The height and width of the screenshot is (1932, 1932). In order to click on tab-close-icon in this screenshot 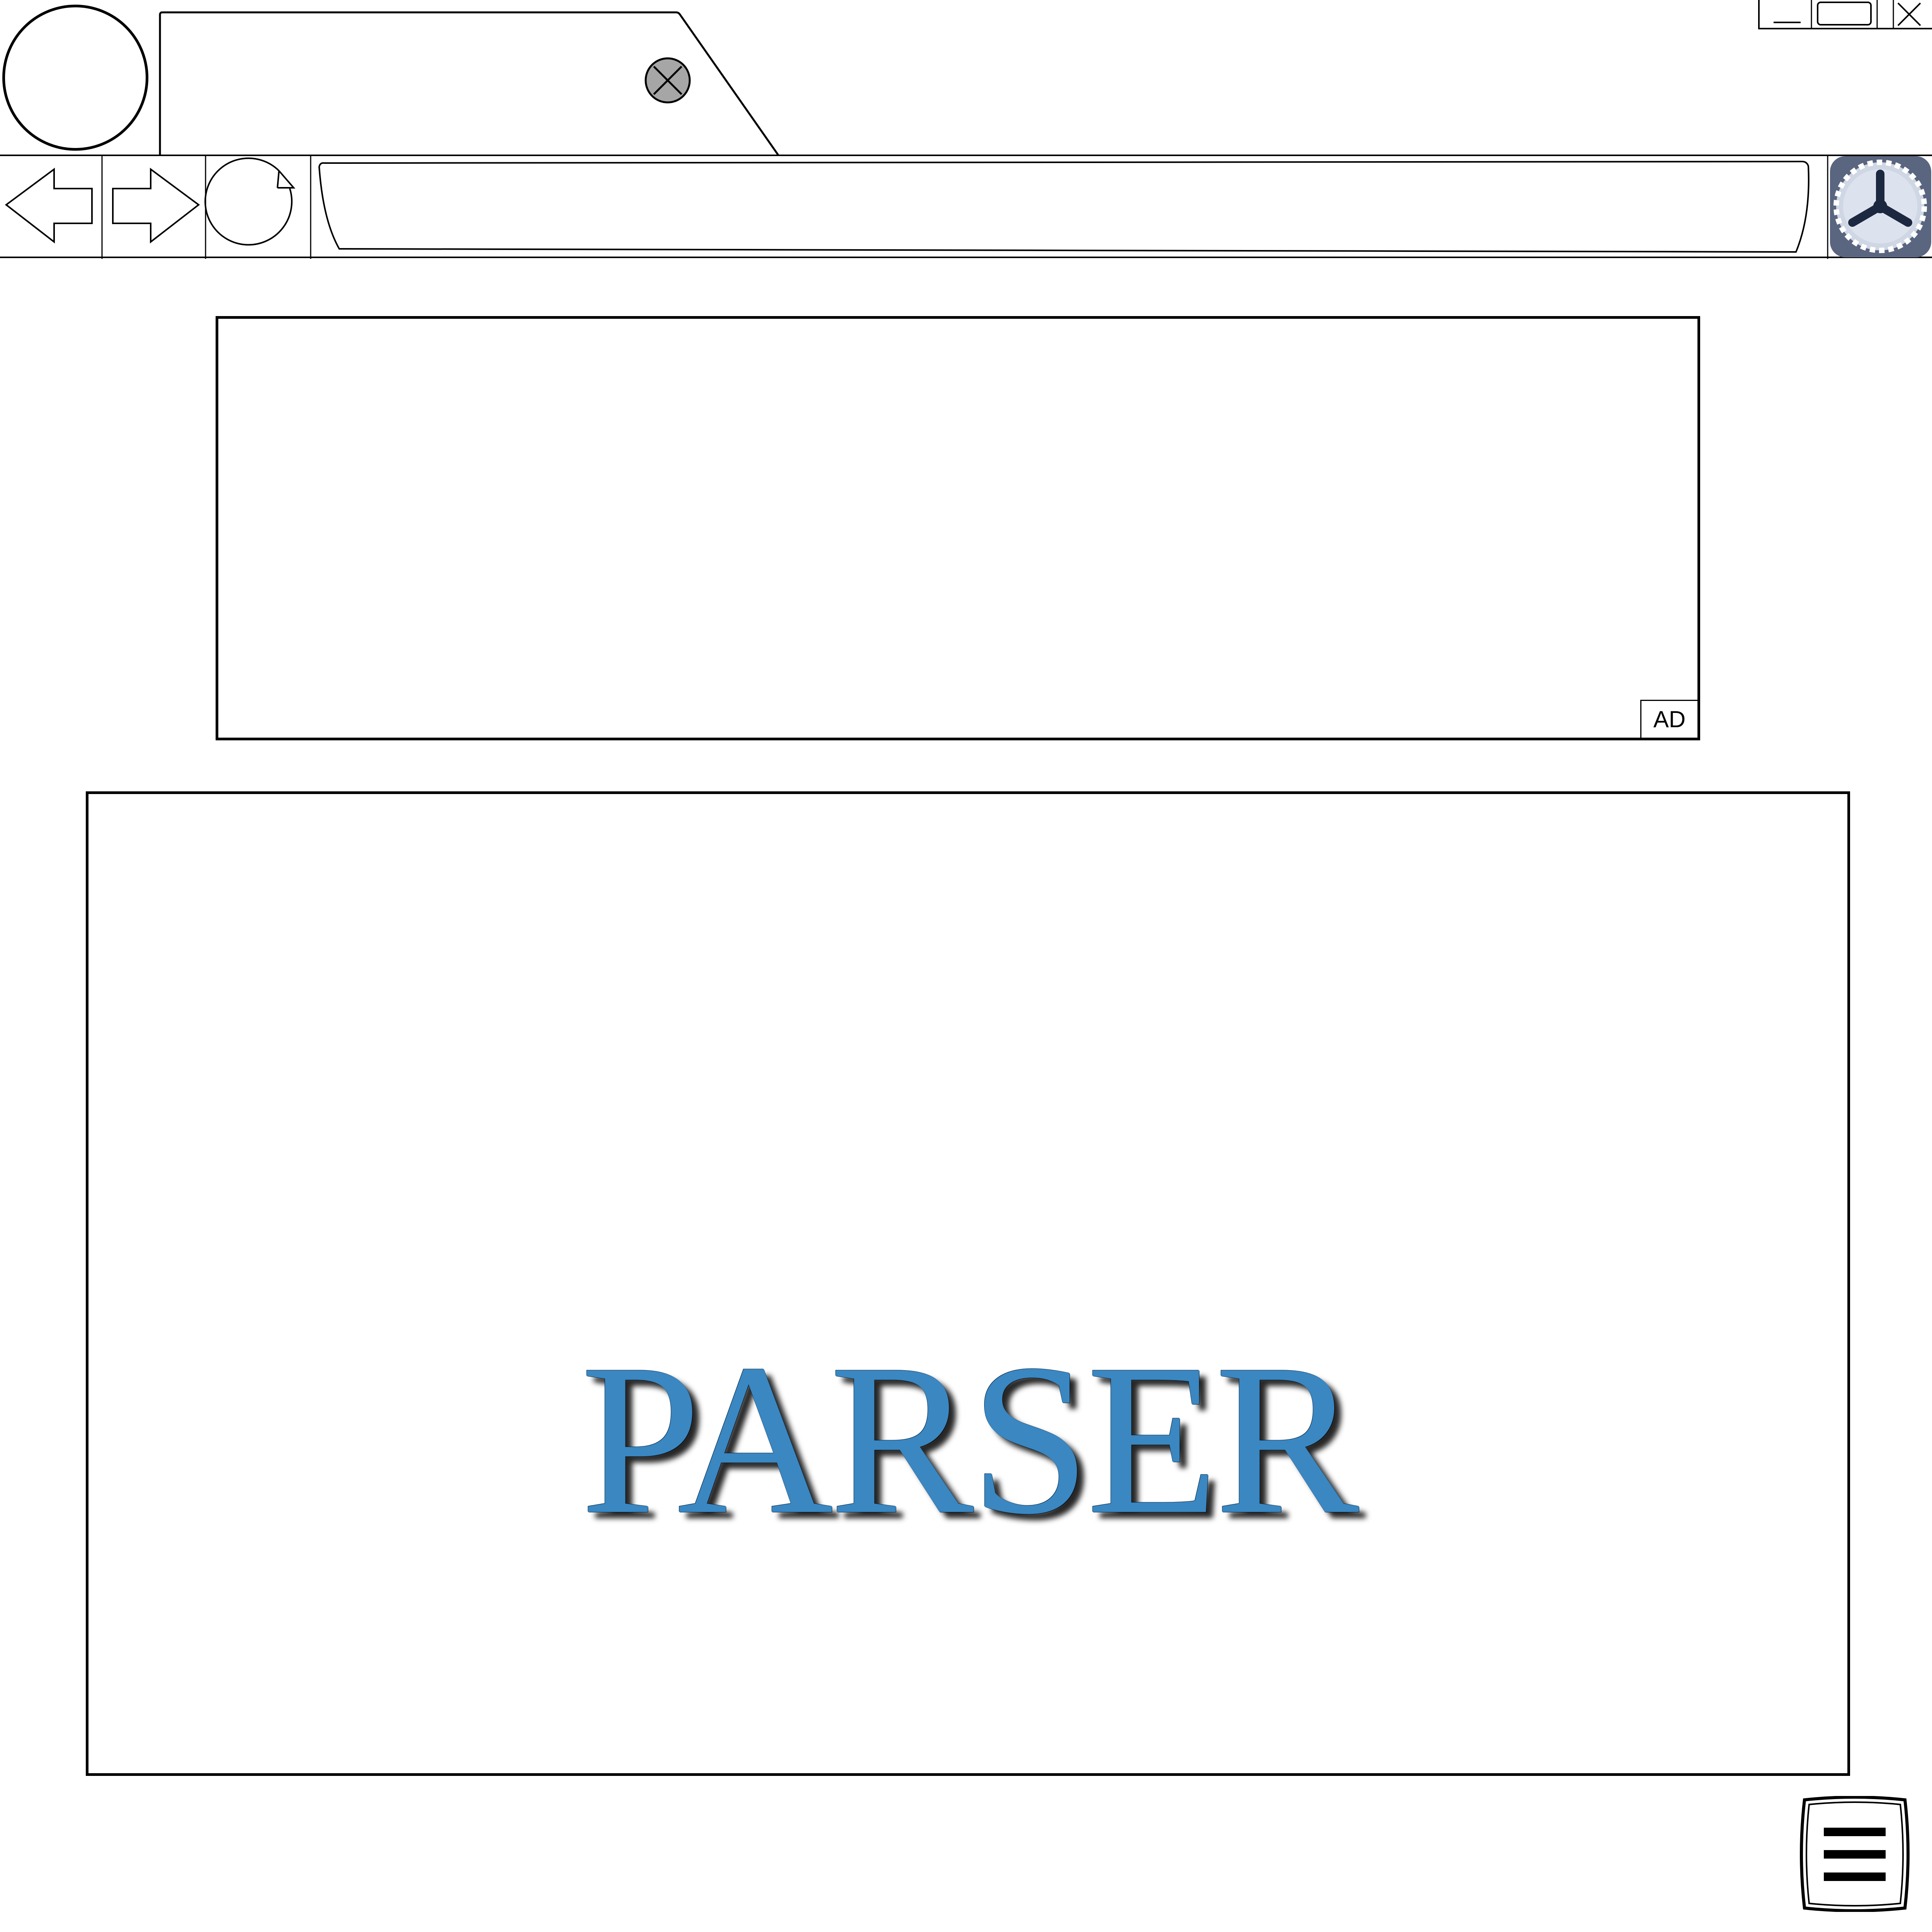, I will do `click(668, 81)`.